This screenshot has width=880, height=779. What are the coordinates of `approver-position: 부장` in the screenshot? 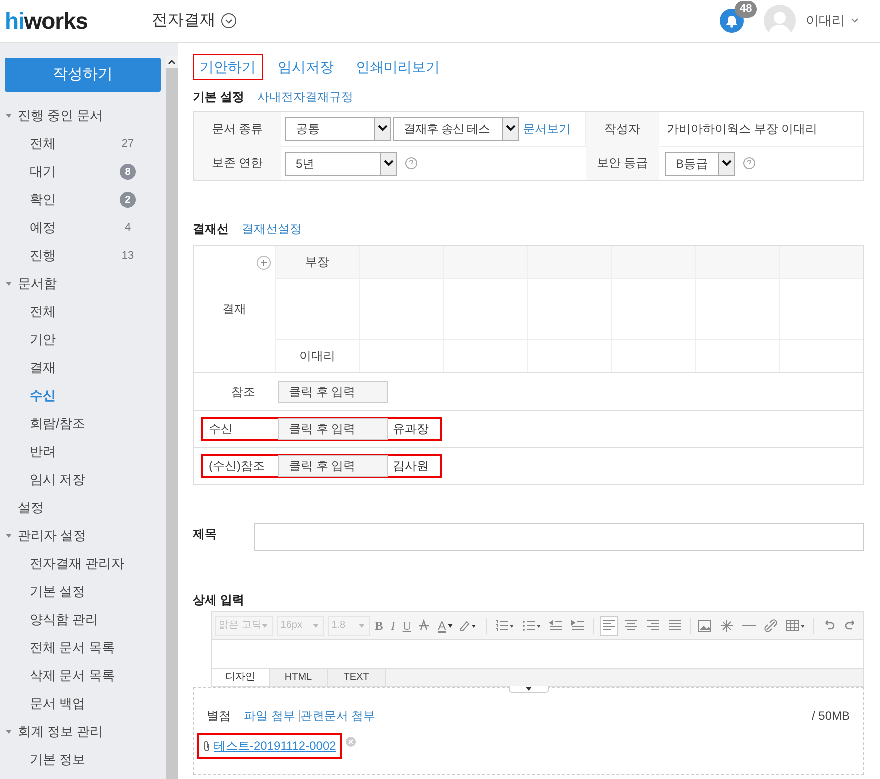 It's located at (317, 262).